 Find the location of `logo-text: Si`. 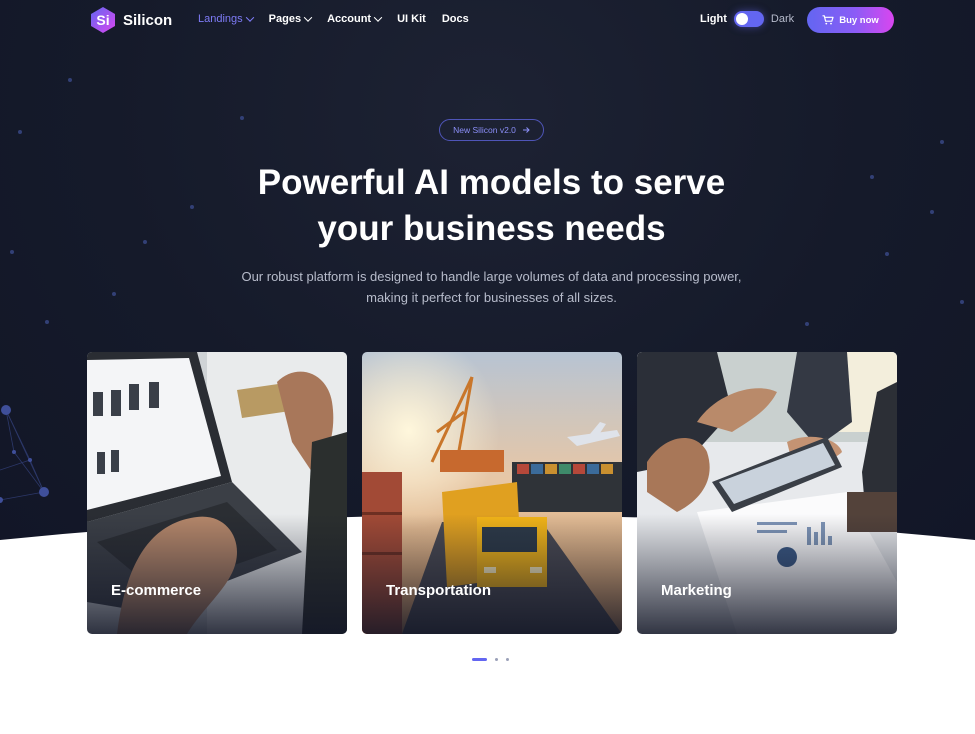

logo-text: Si is located at coordinates (103, 20).